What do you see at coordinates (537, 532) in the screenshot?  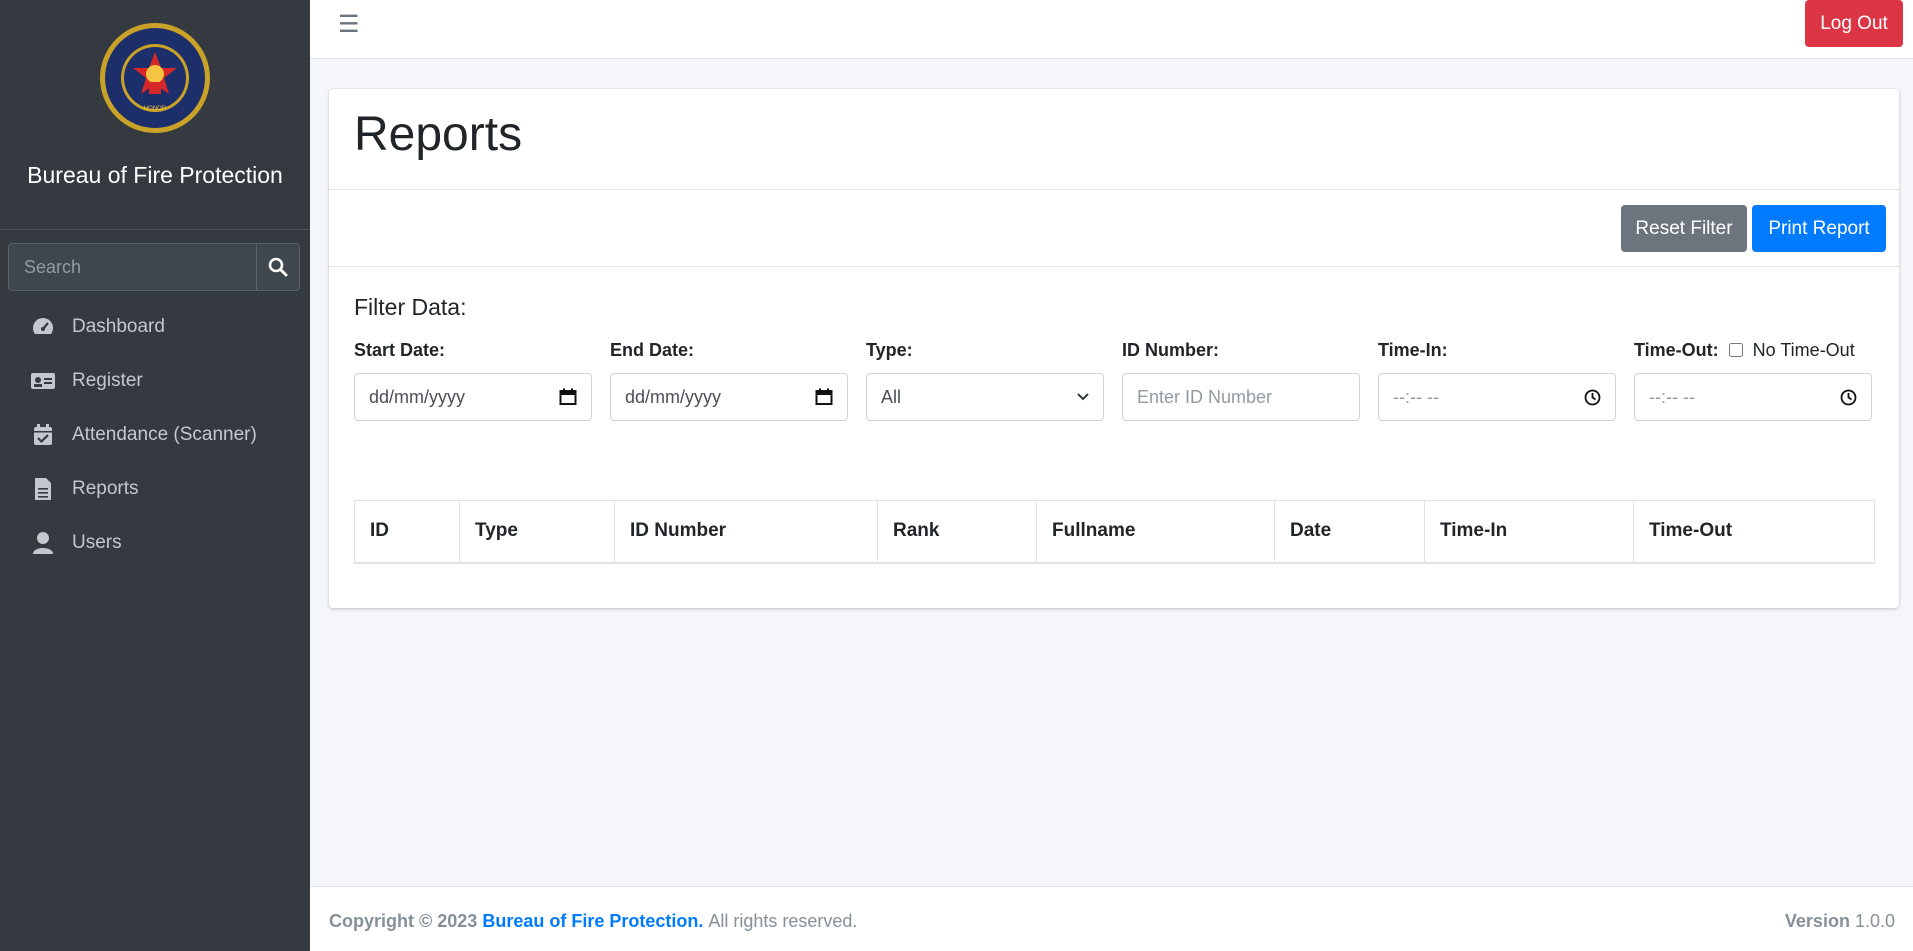 I see `column-header-type: Type` at bounding box center [537, 532].